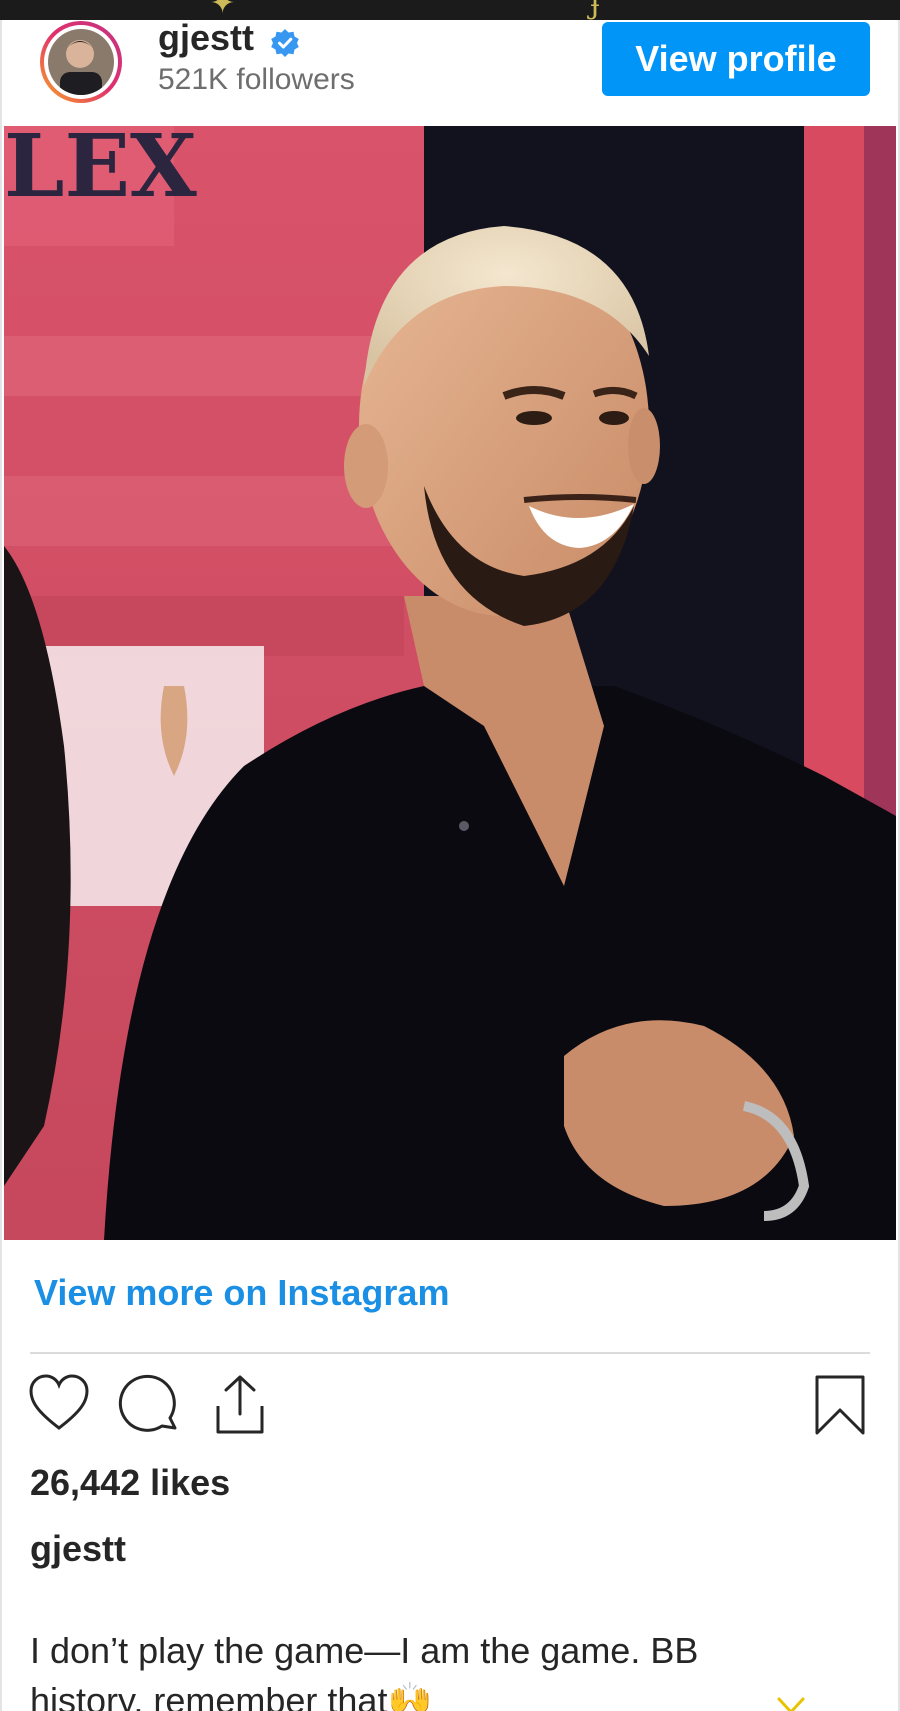 Image resolution: width=900 pixels, height=1711 pixels. What do you see at coordinates (149, 1407) in the screenshot?
I see `comment-icon` at bounding box center [149, 1407].